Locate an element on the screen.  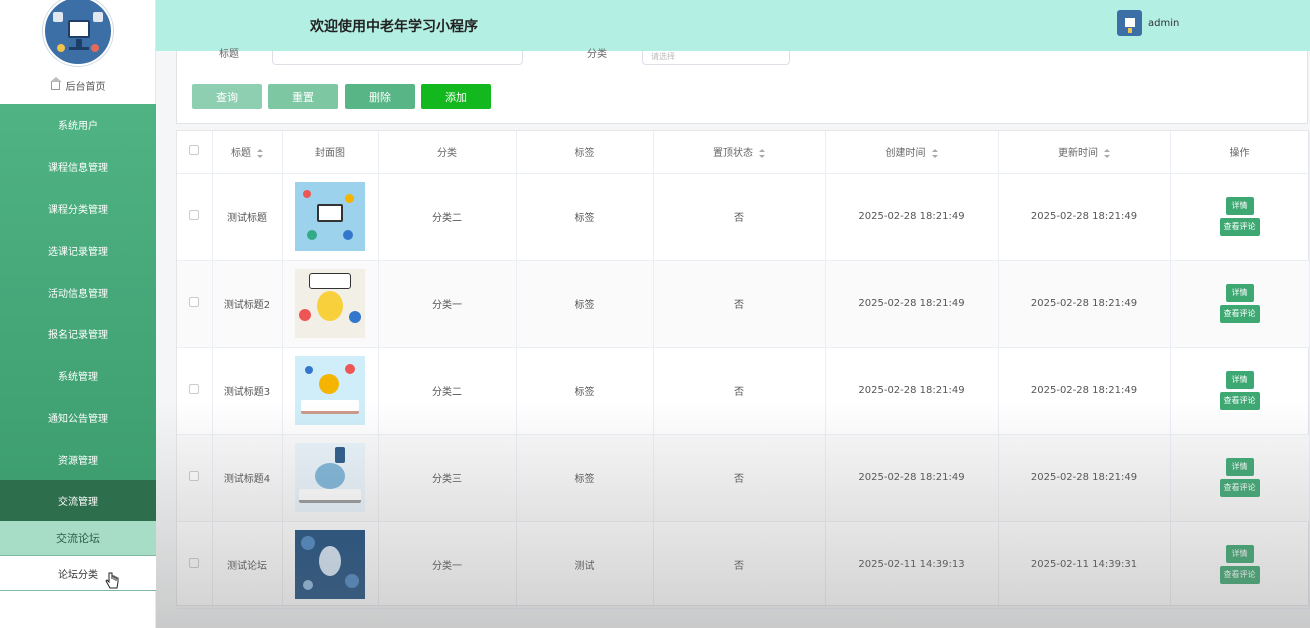
col-created: 创建时间 is located at coordinates (912, 152).